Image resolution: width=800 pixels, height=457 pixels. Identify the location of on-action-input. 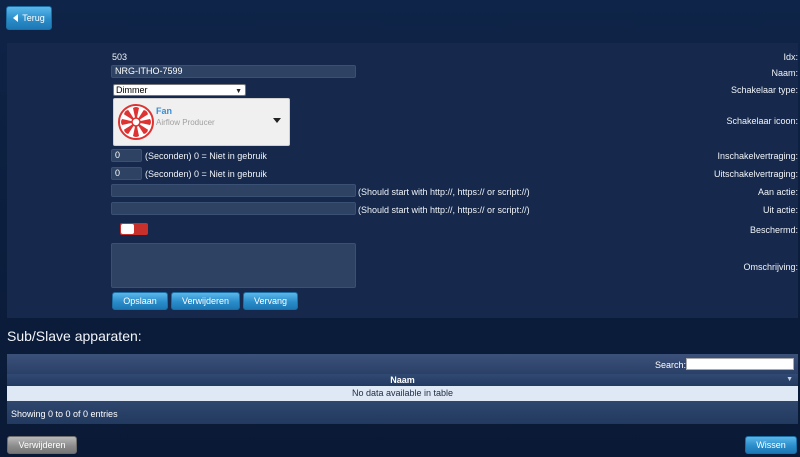
(233, 190).